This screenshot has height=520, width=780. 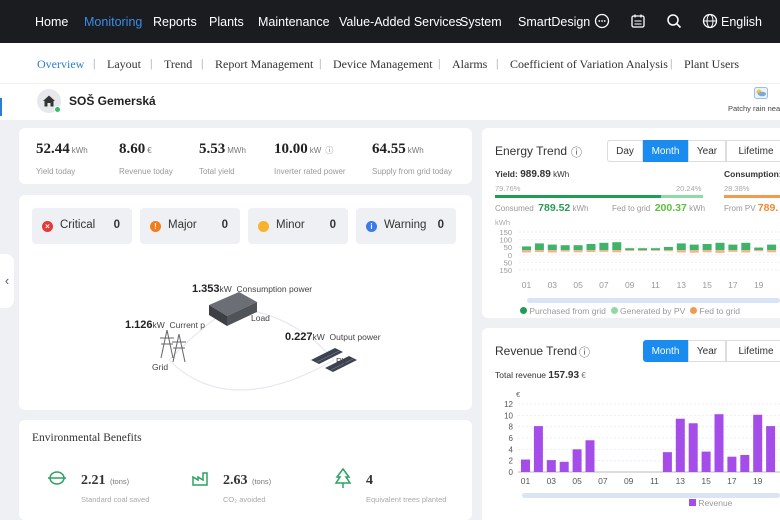 I want to click on alarm-label: Warning, so click(x=405, y=225).